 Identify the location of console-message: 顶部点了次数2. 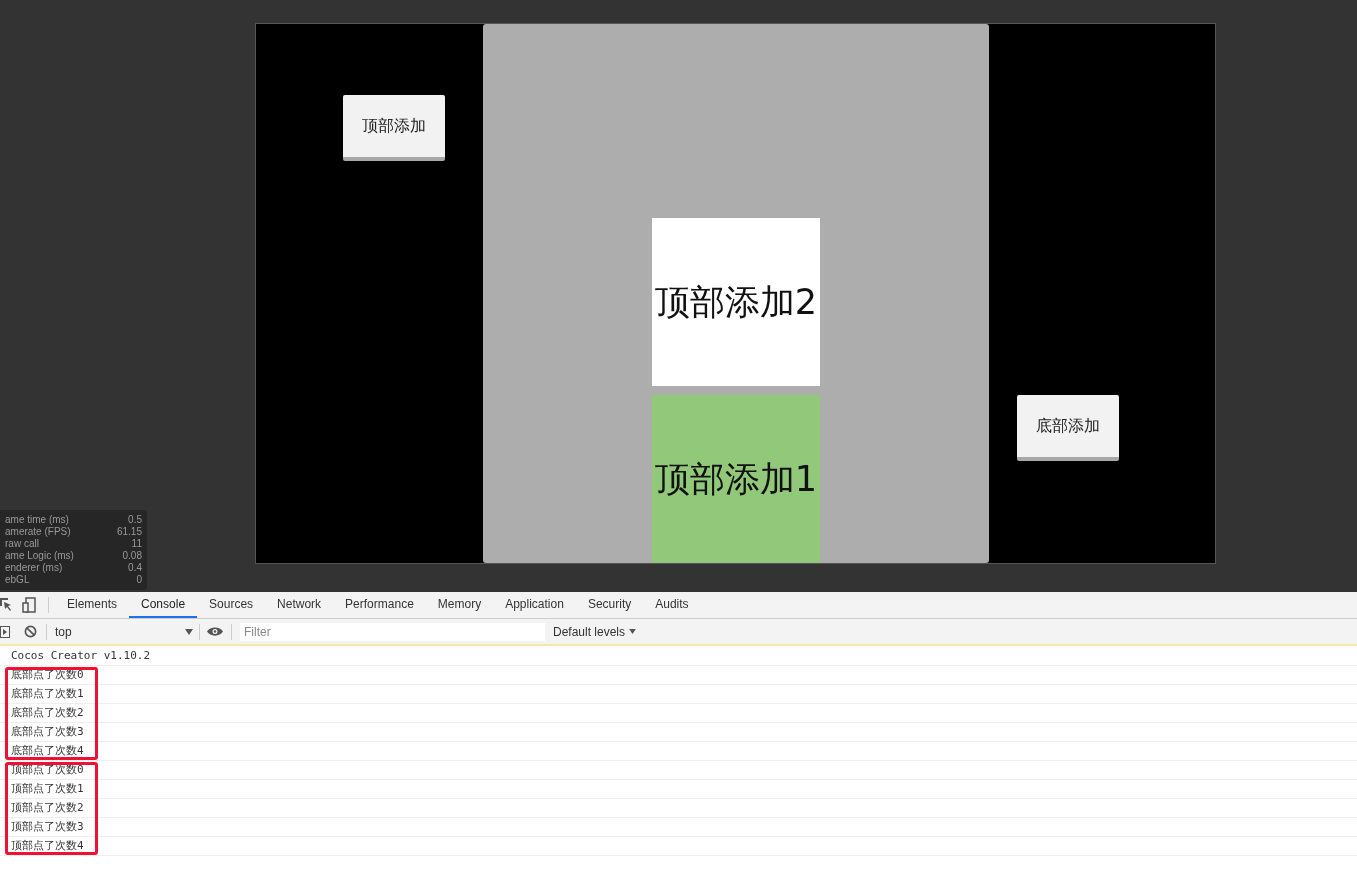
(47, 807).